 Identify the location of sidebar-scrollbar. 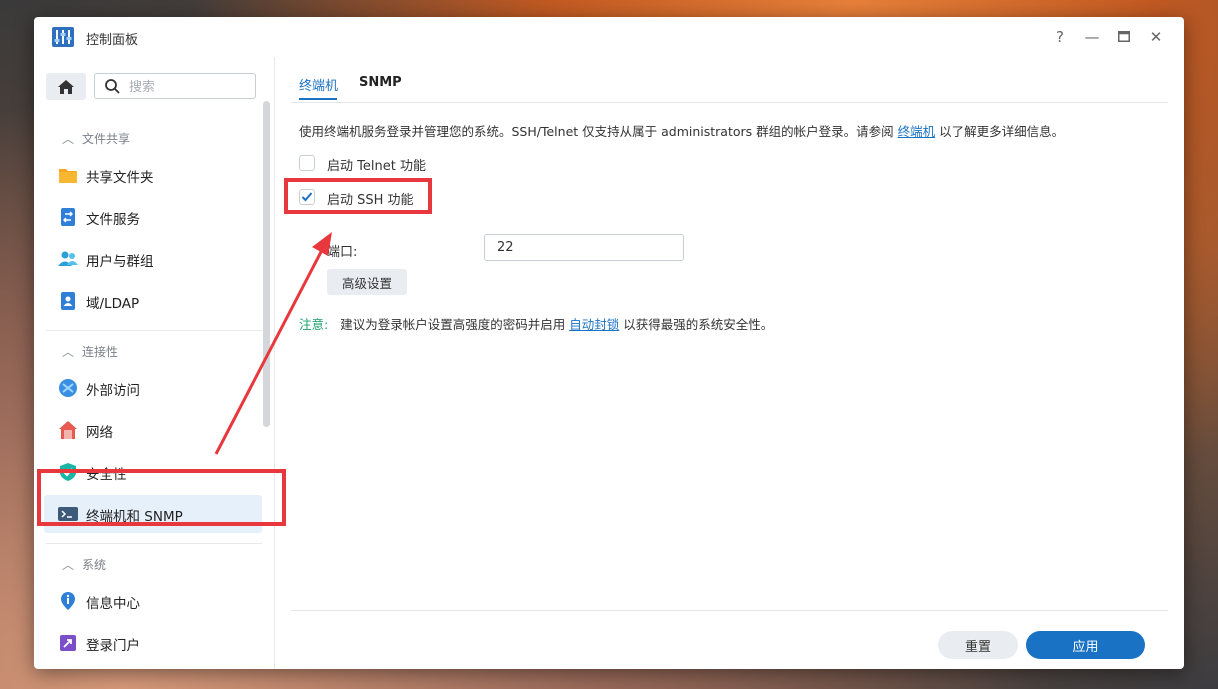
(266, 264).